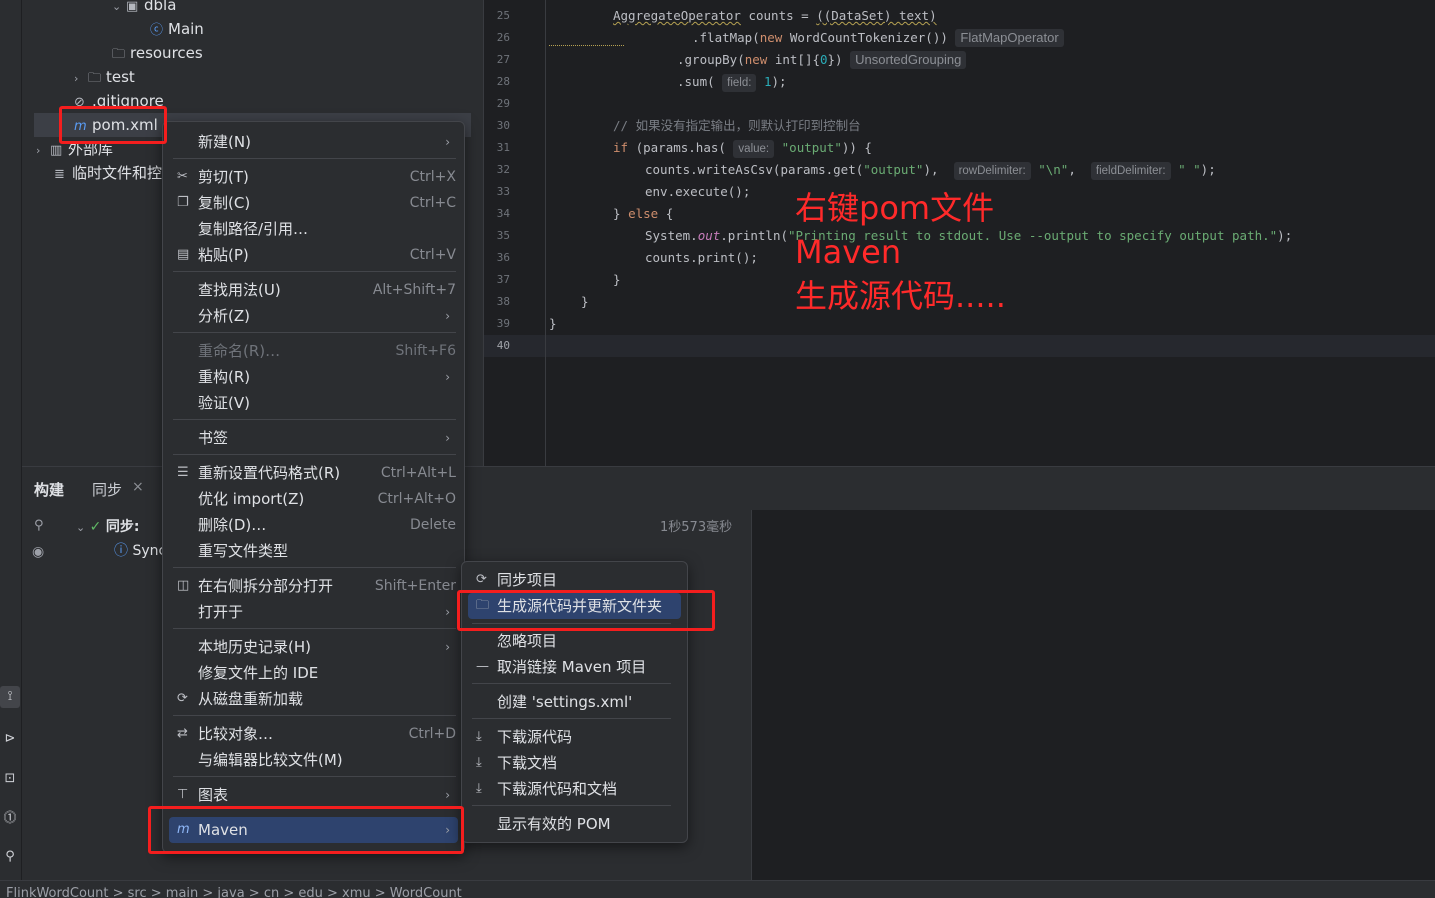 The image size is (1435, 898). What do you see at coordinates (503, 15) in the screenshot?
I see `line-number: 25` at bounding box center [503, 15].